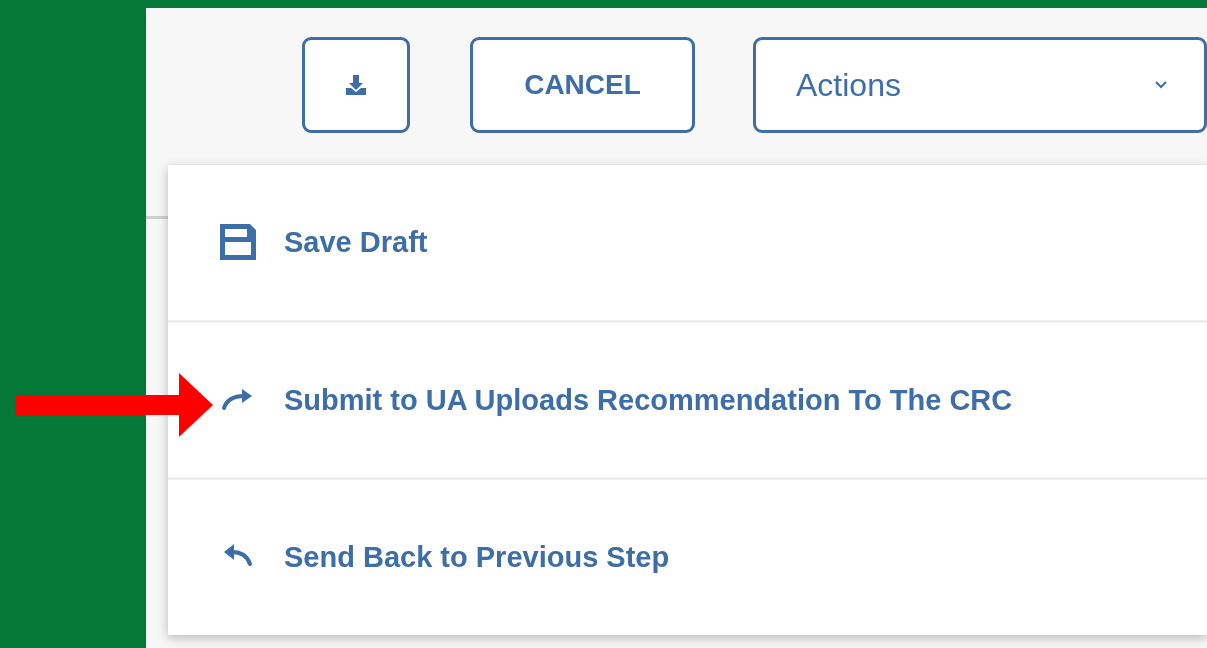 This screenshot has width=1207, height=648. I want to click on download-icon, so click(356, 85).